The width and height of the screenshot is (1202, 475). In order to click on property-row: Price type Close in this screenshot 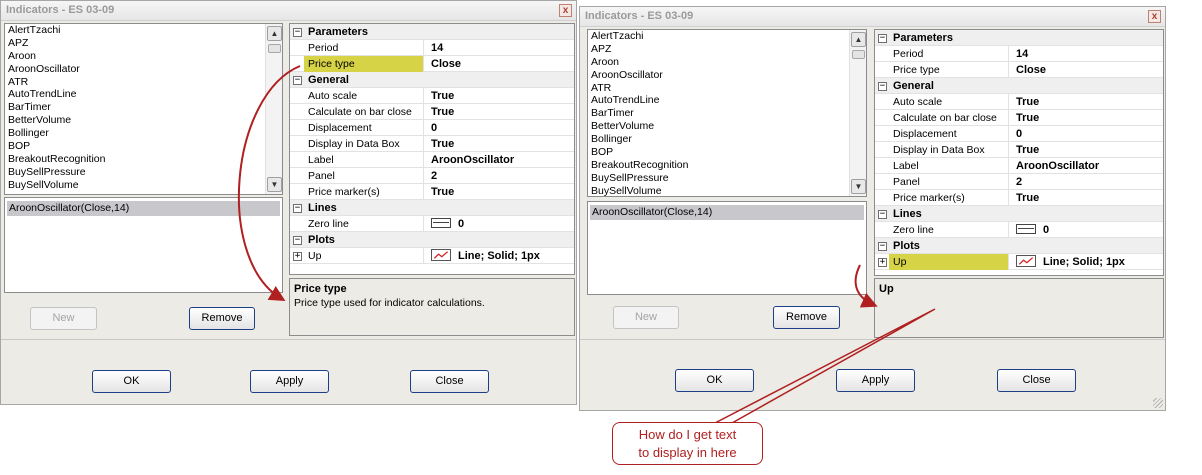, I will do `click(1019, 70)`.